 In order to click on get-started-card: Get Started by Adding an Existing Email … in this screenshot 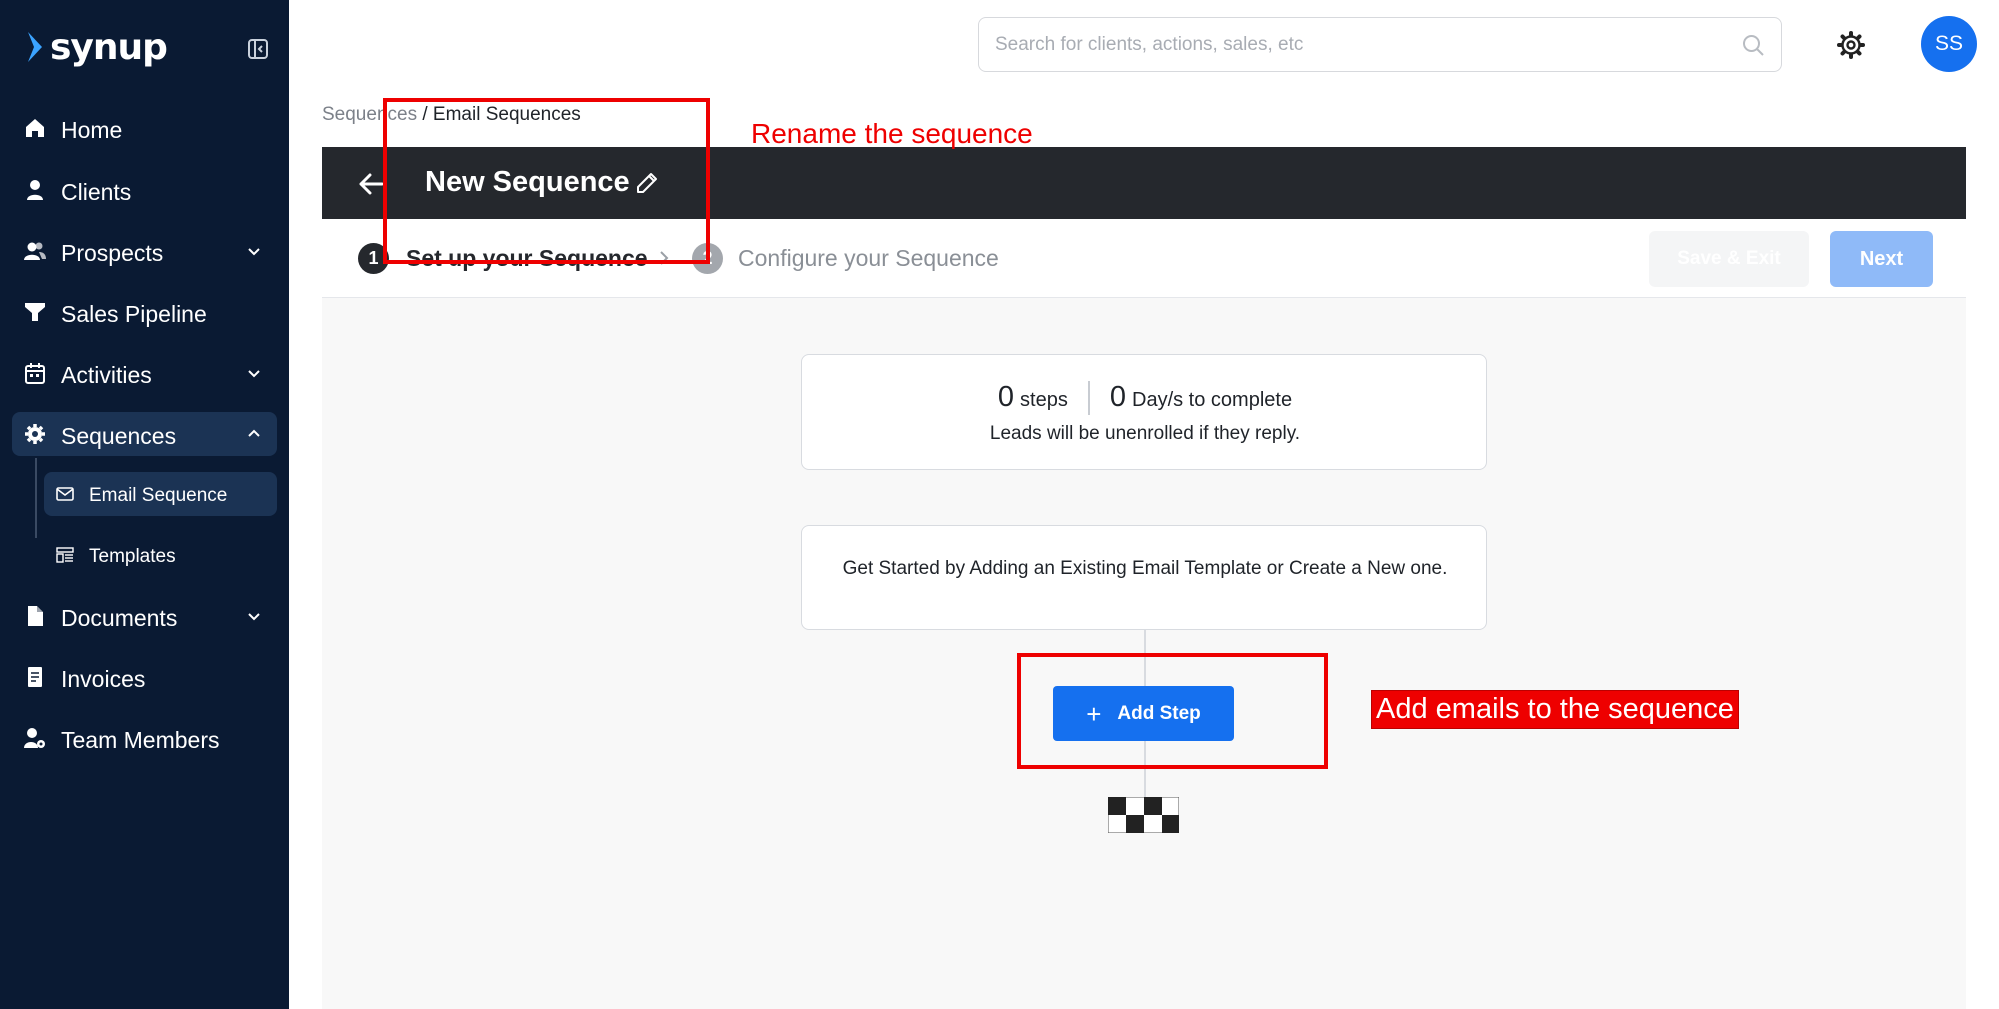, I will do `click(1144, 577)`.